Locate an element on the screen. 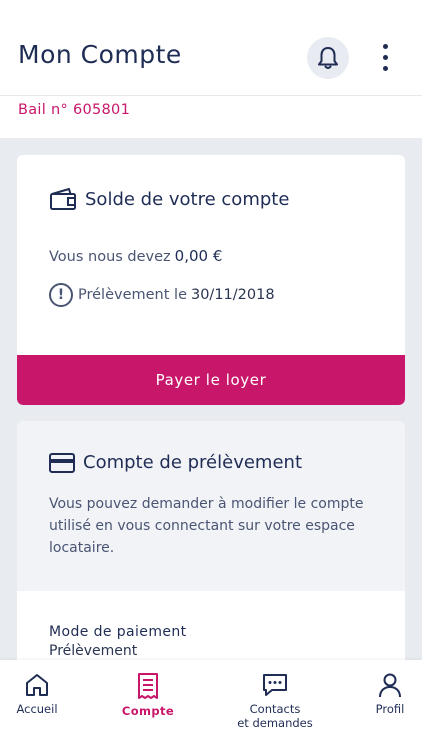  tab-label: Contacts et demandes is located at coordinates (275, 716).